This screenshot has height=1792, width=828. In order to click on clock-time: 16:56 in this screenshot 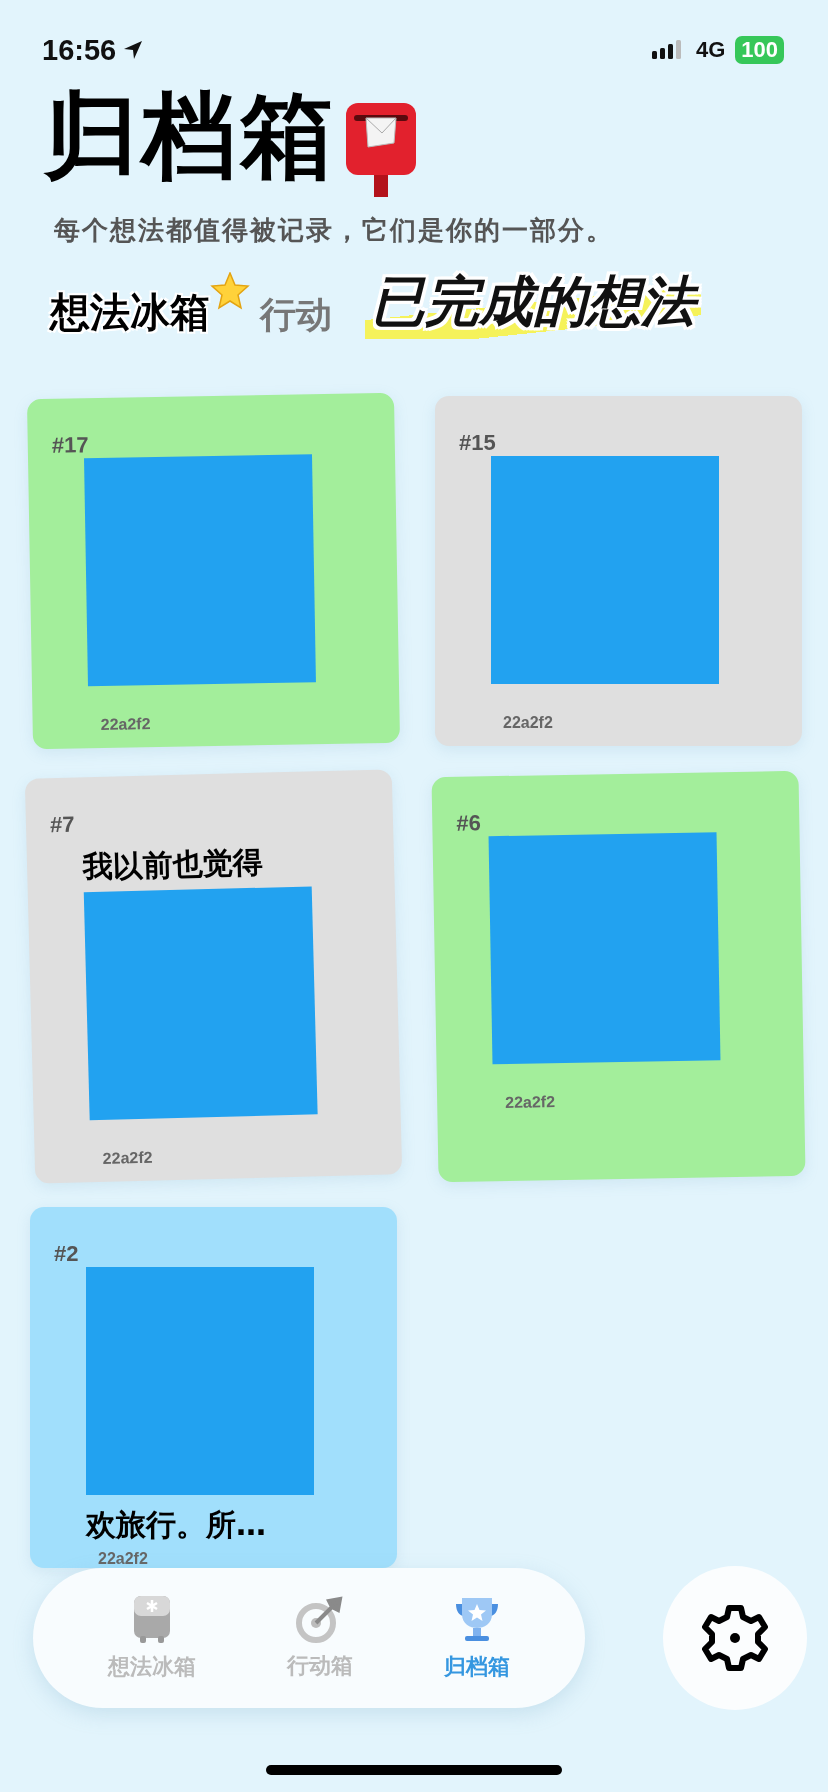, I will do `click(79, 50)`.